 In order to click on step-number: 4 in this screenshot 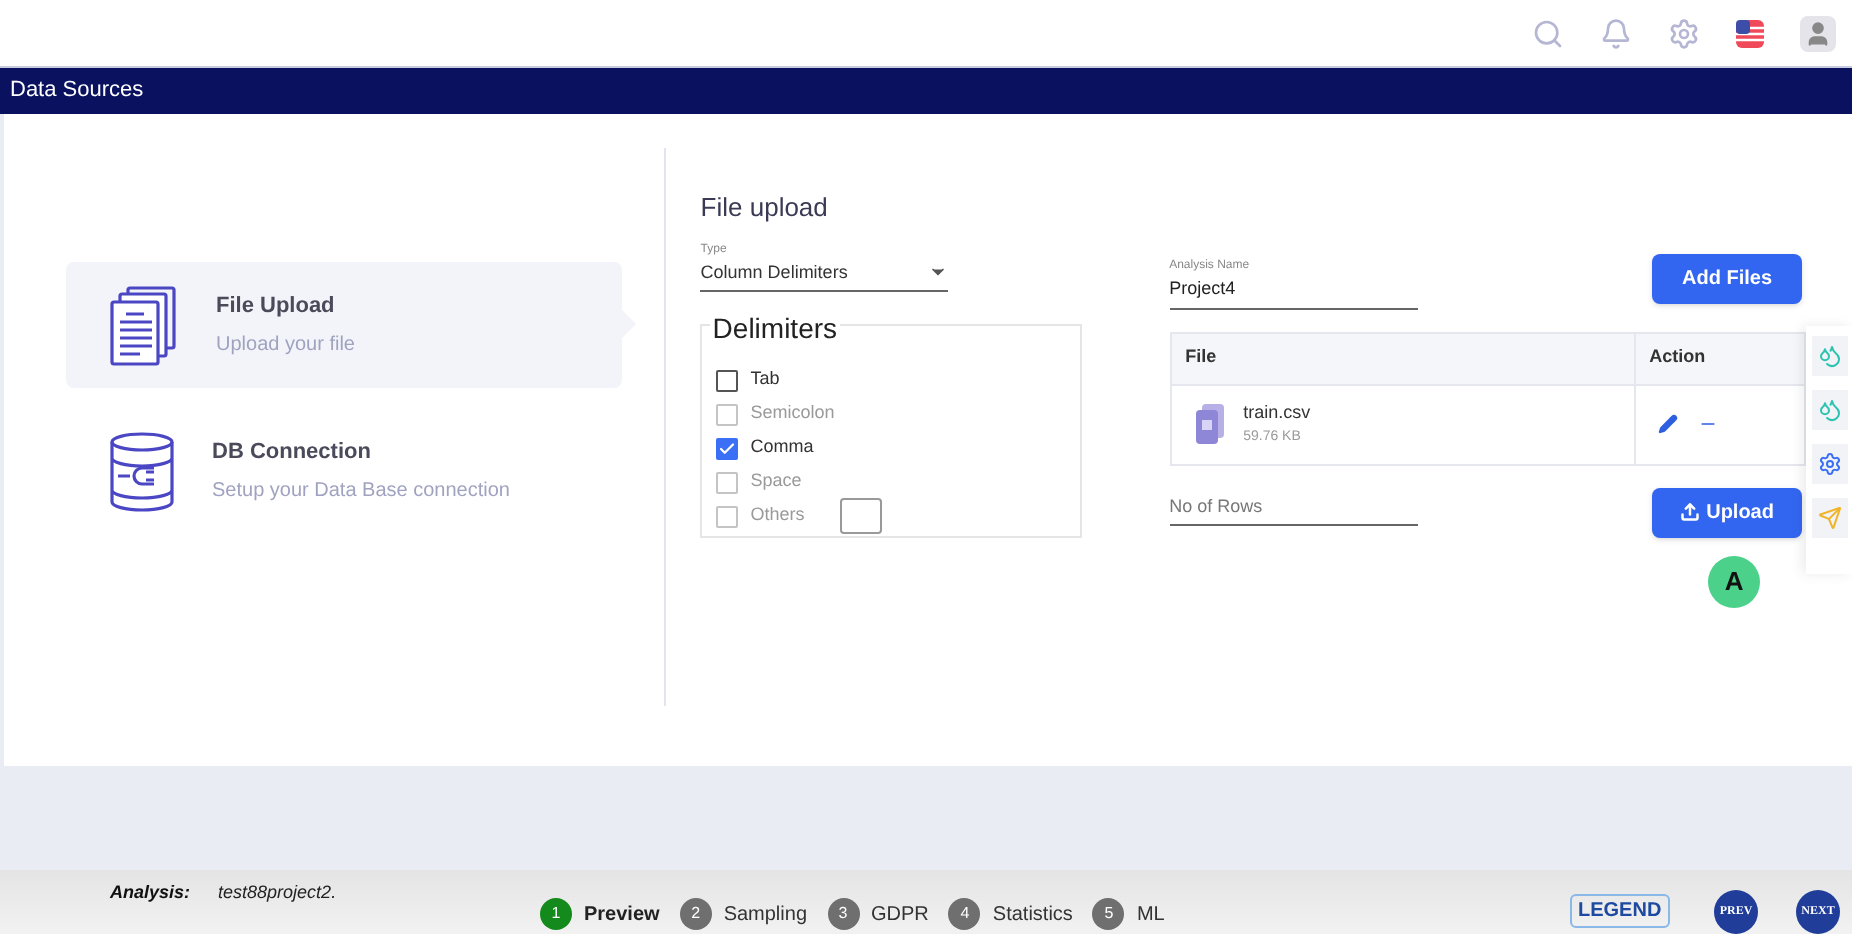, I will do `click(964, 914)`.